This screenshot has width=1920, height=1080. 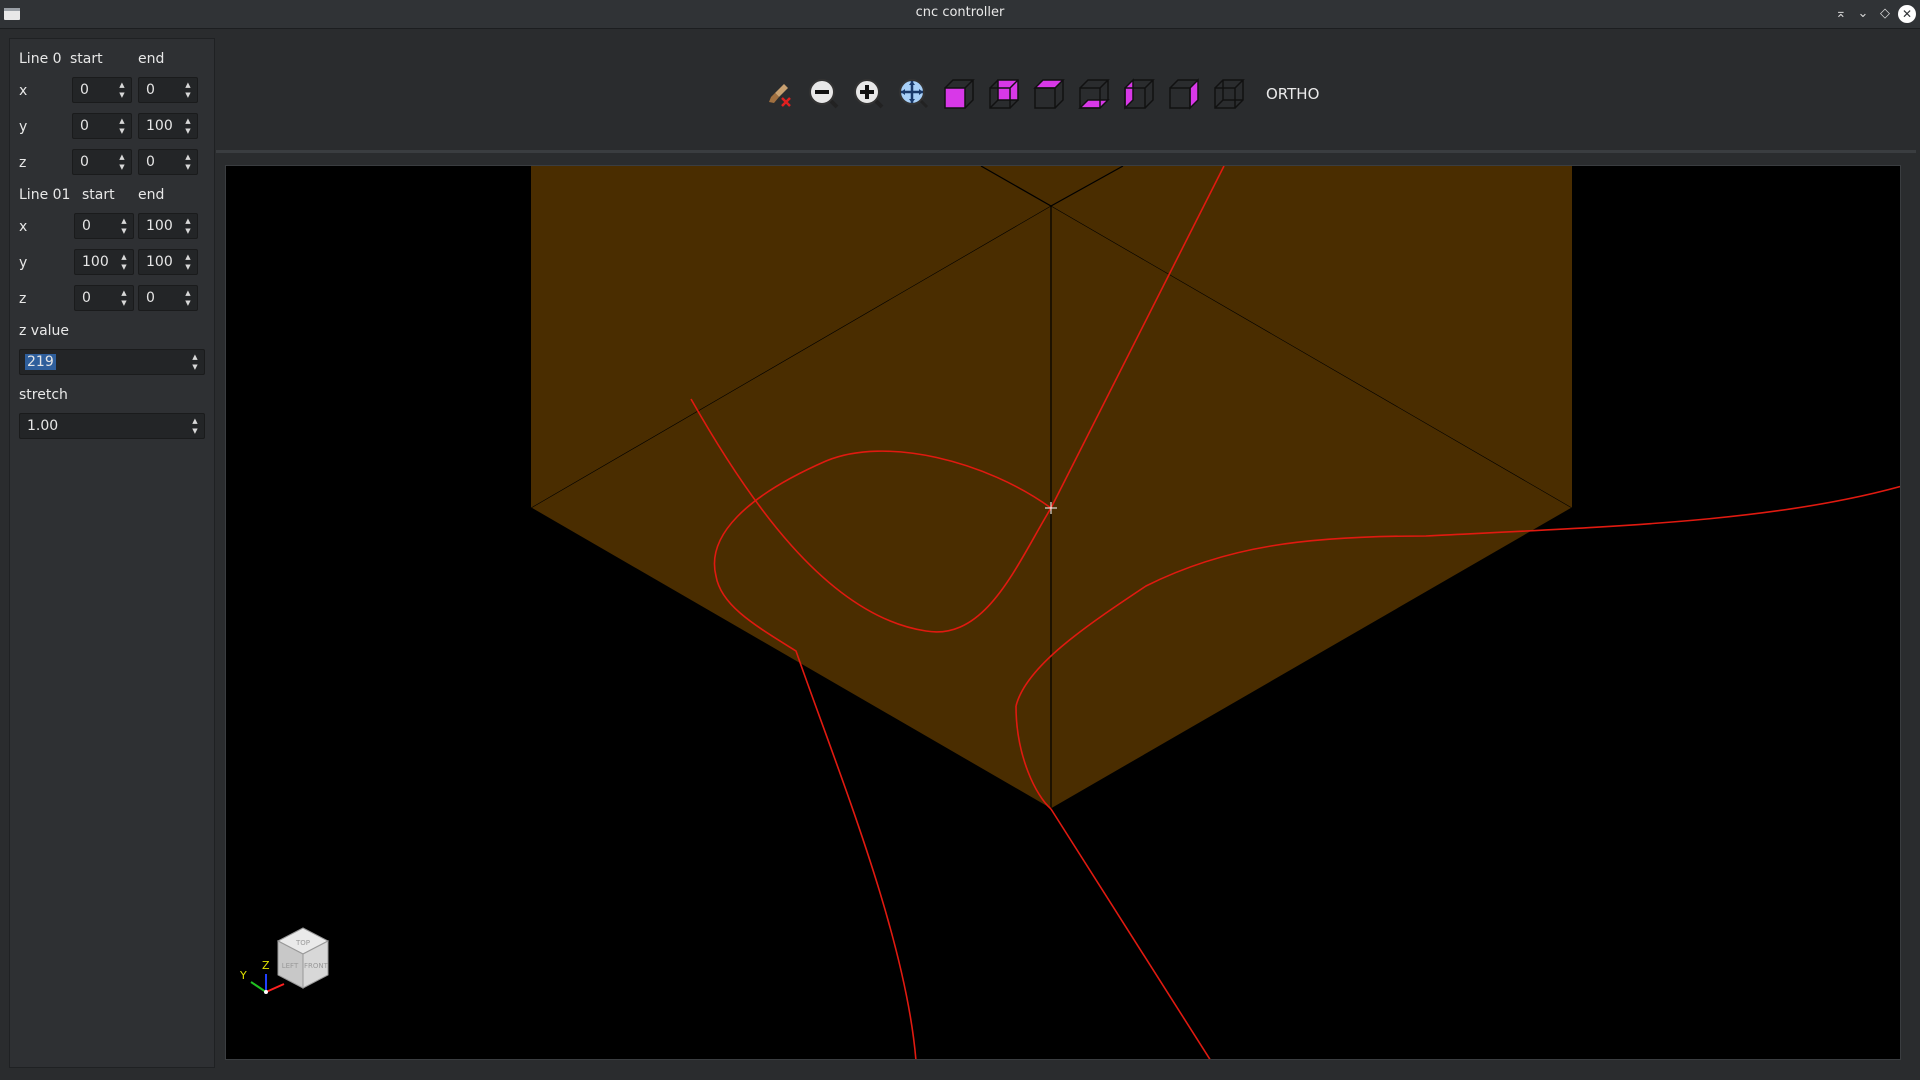 What do you see at coordinates (23, 299) in the screenshot?
I see `line01-z-label: z` at bounding box center [23, 299].